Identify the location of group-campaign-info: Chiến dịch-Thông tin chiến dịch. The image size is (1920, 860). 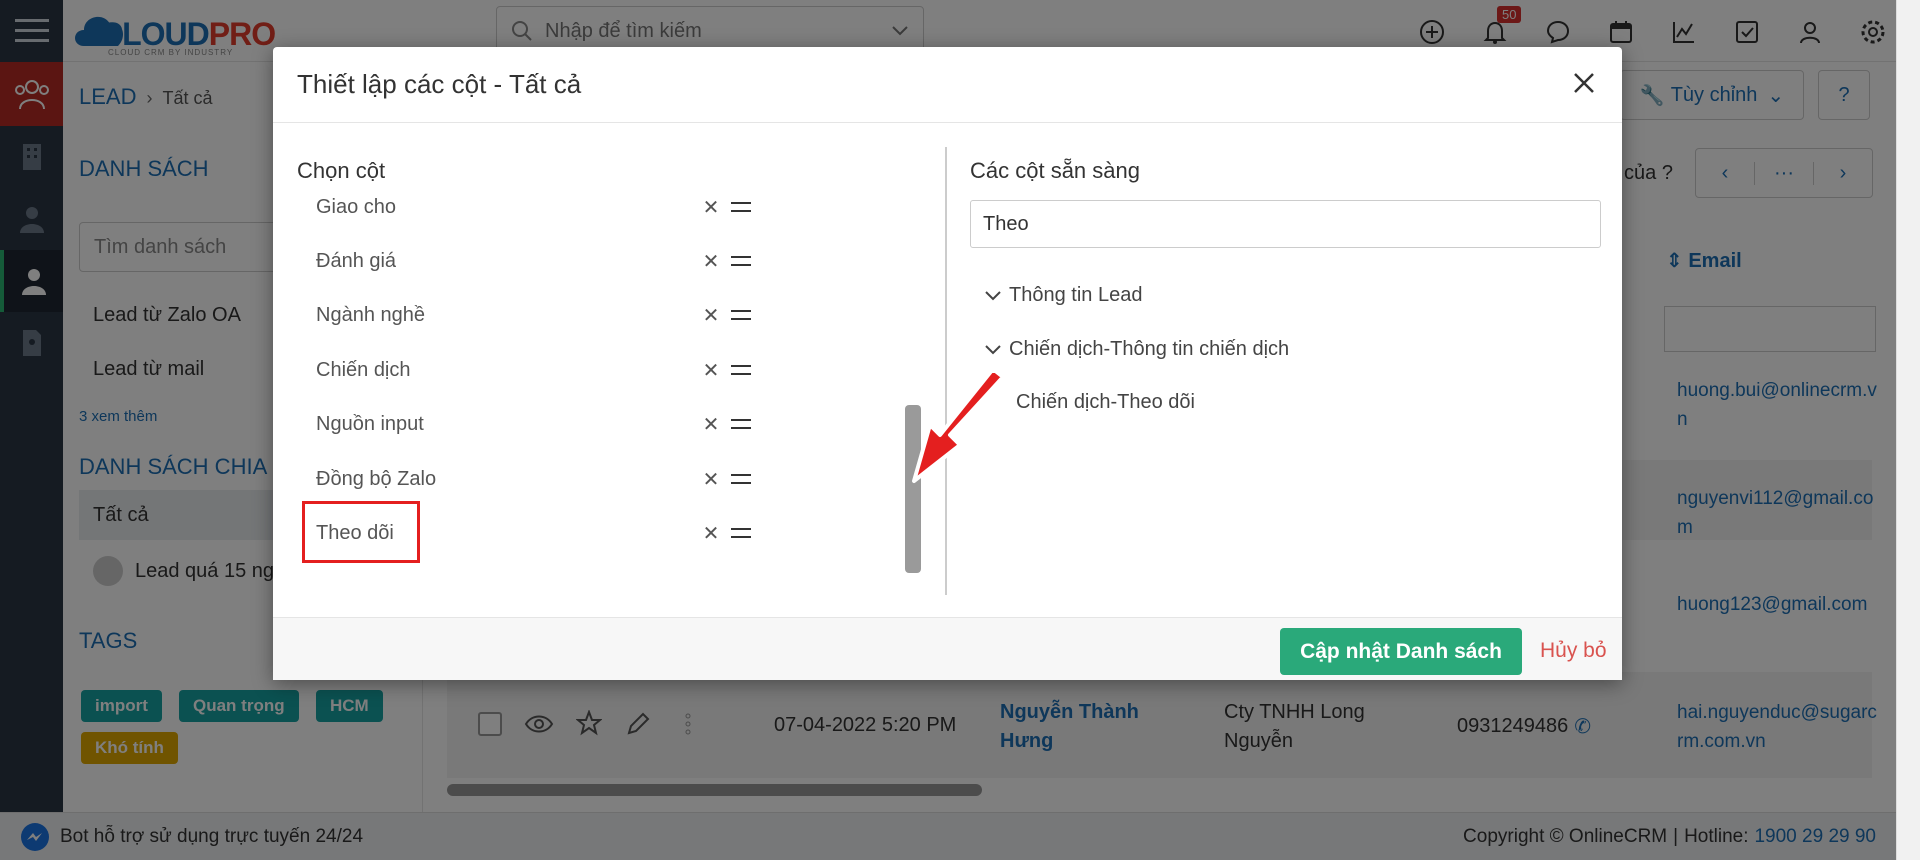
(1137, 349).